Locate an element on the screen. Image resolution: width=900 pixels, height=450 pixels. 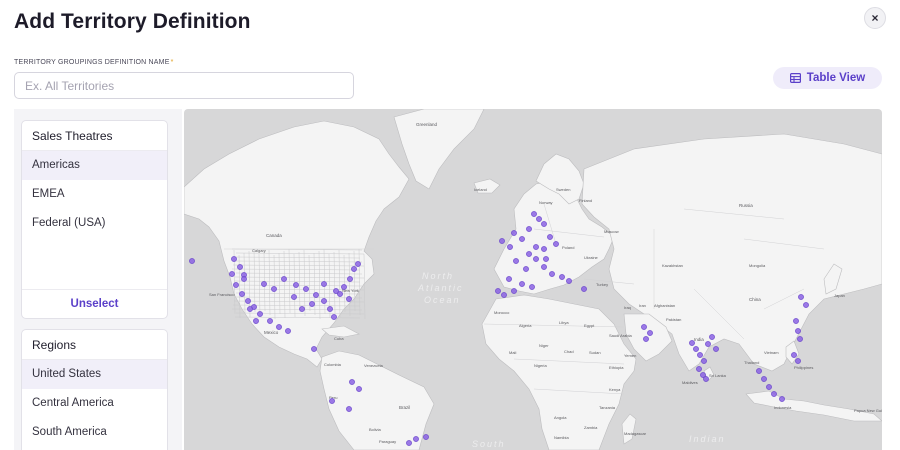
close-button: × is located at coordinates (875, 18).